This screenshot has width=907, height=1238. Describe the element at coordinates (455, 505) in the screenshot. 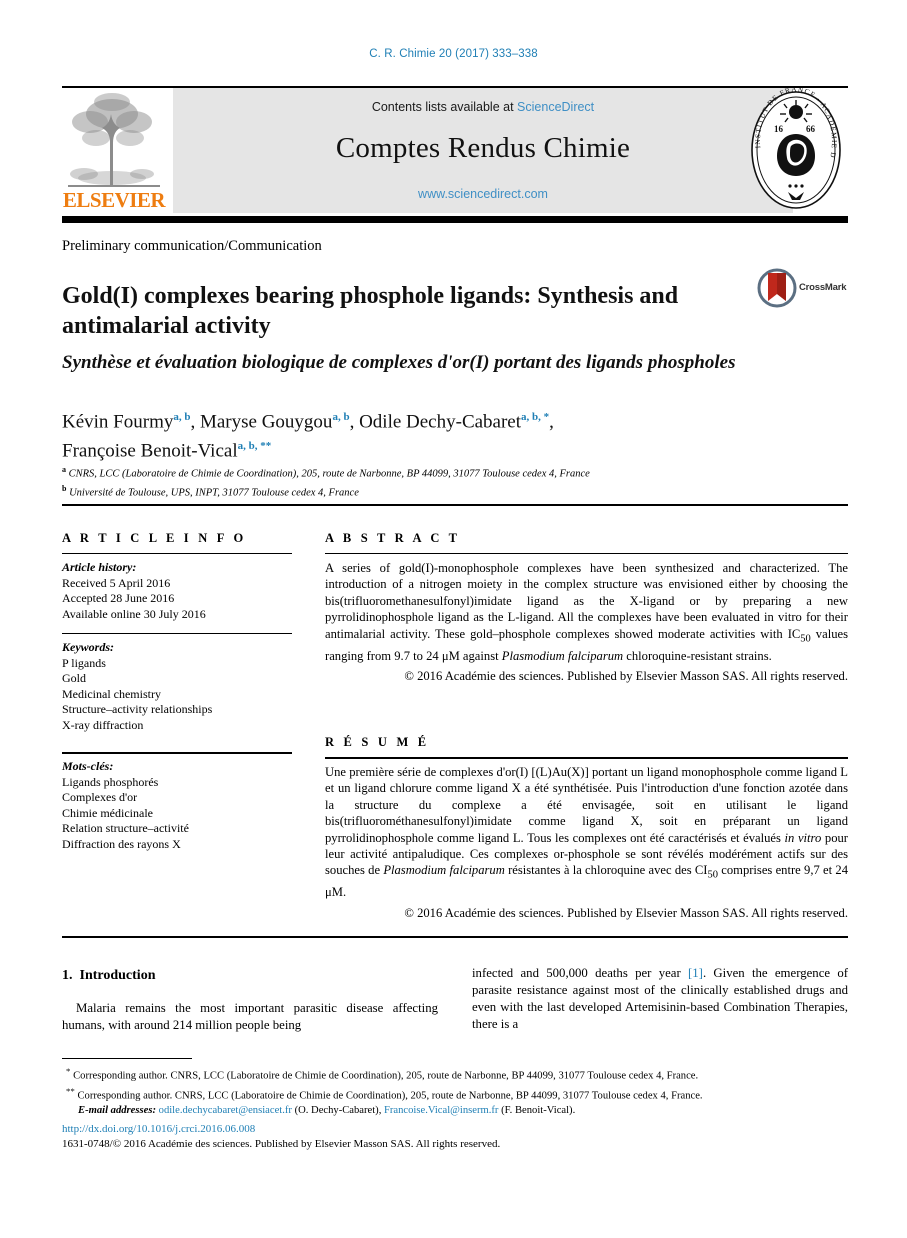

I see `abstract-section-top-rule` at that location.